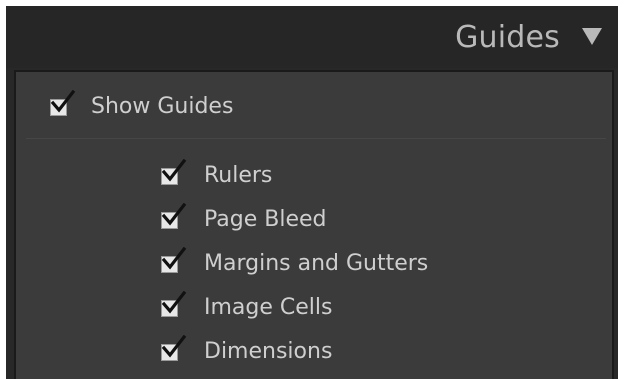  I want to click on dimensions-label: Dimensions, so click(268, 351).